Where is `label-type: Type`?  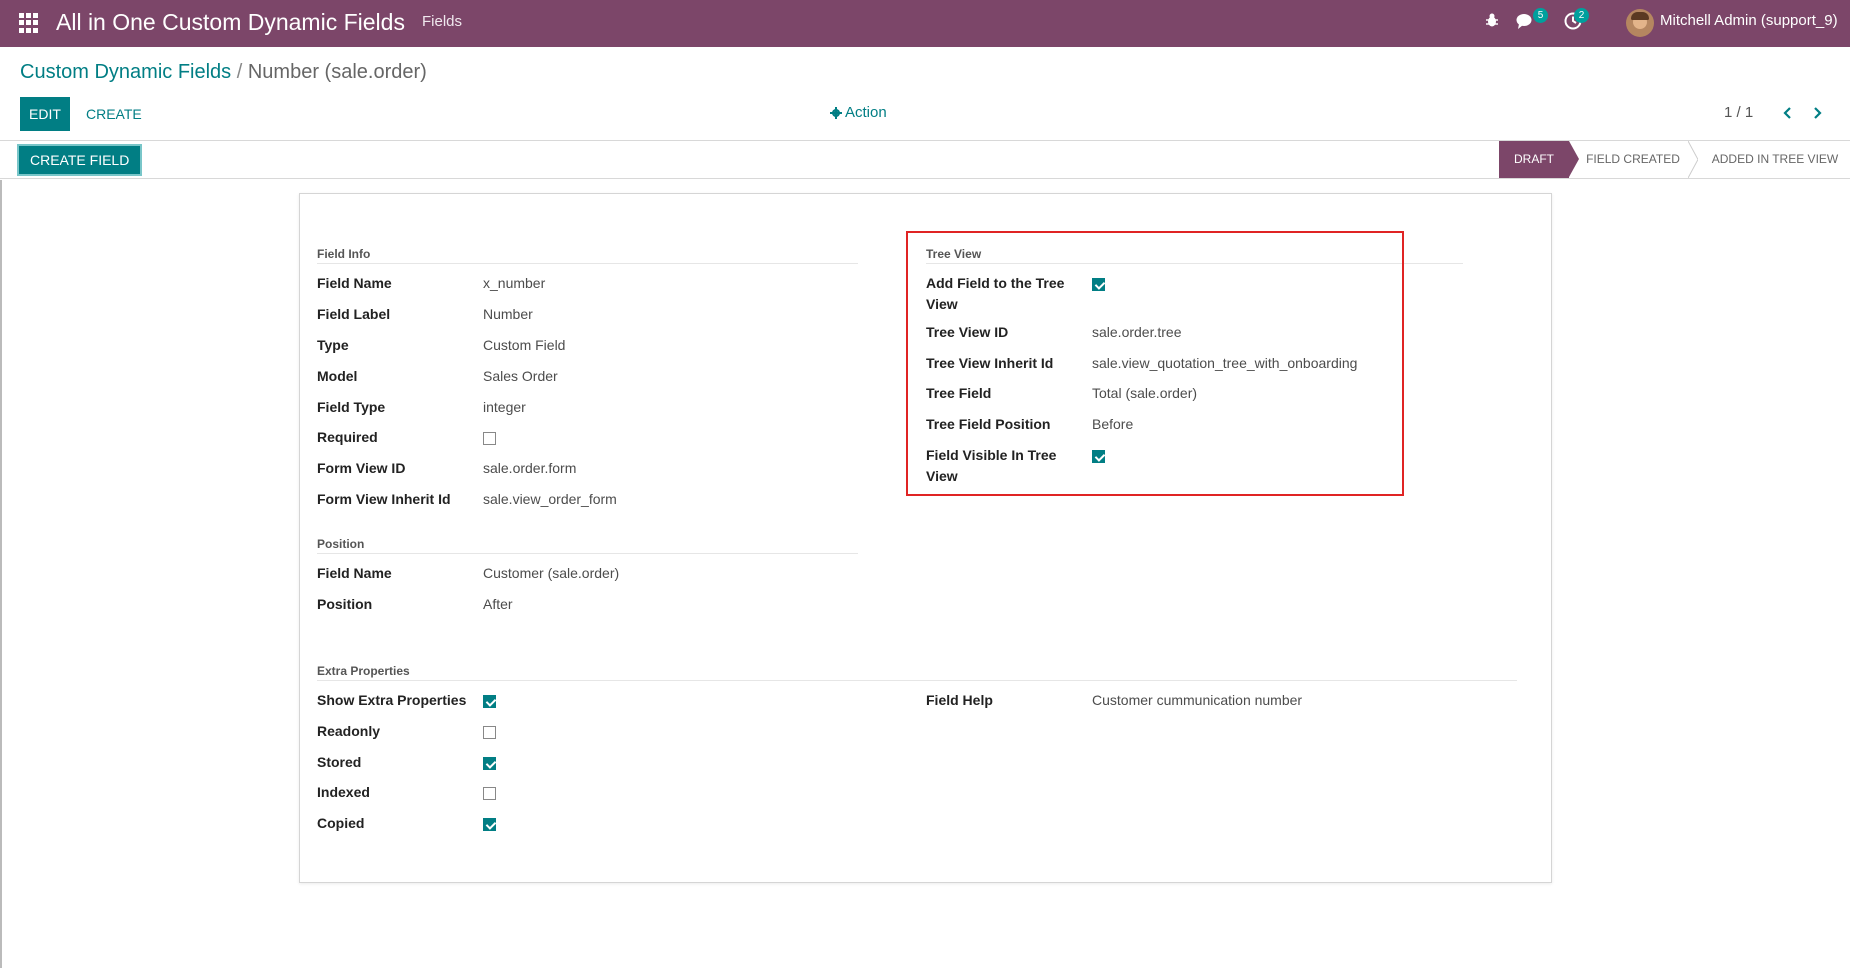
label-type: Type is located at coordinates (333, 345).